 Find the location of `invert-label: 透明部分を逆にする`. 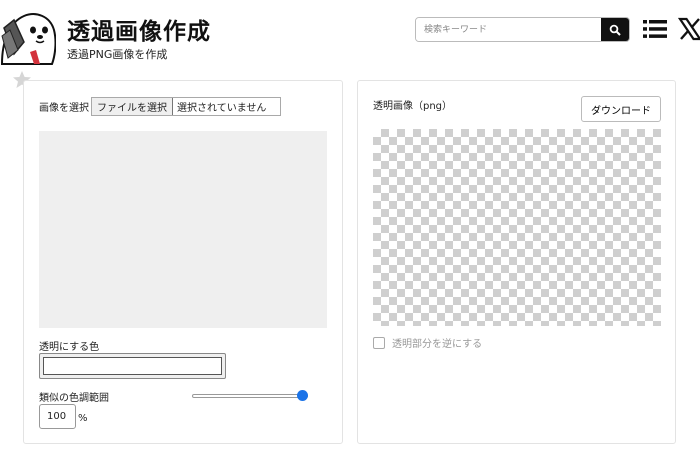

invert-label: 透明部分を逆にする is located at coordinates (437, 344).